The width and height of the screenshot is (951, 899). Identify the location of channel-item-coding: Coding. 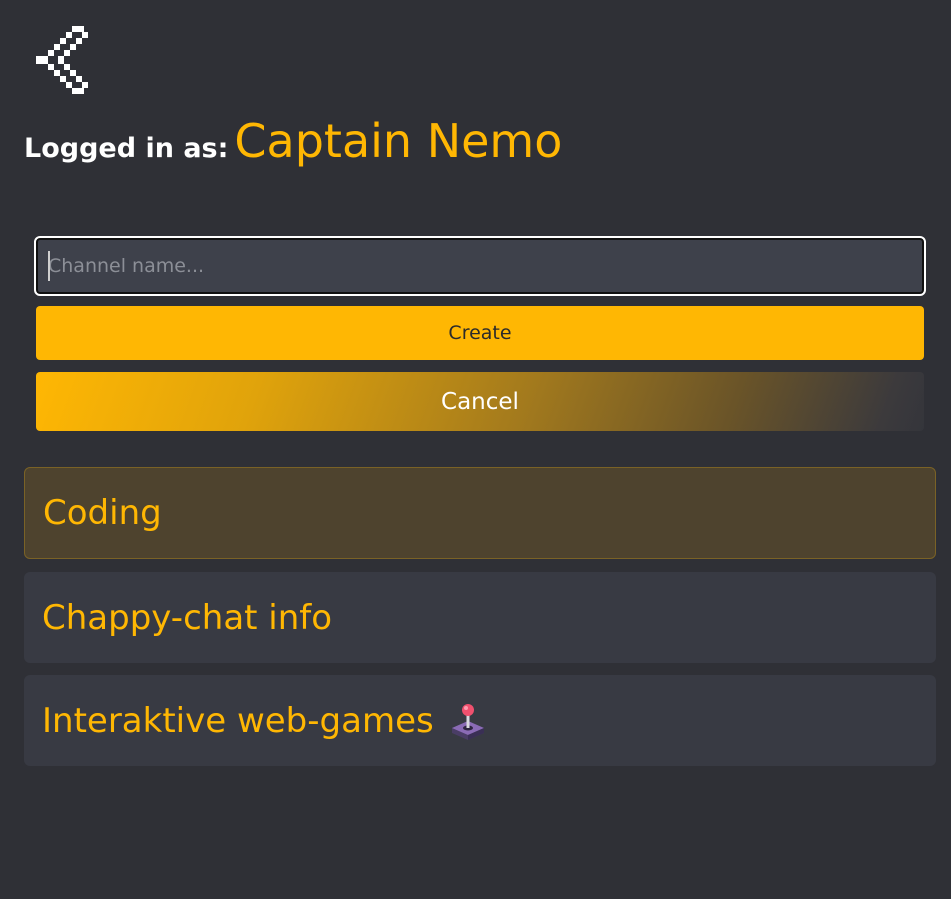
(480, 513).